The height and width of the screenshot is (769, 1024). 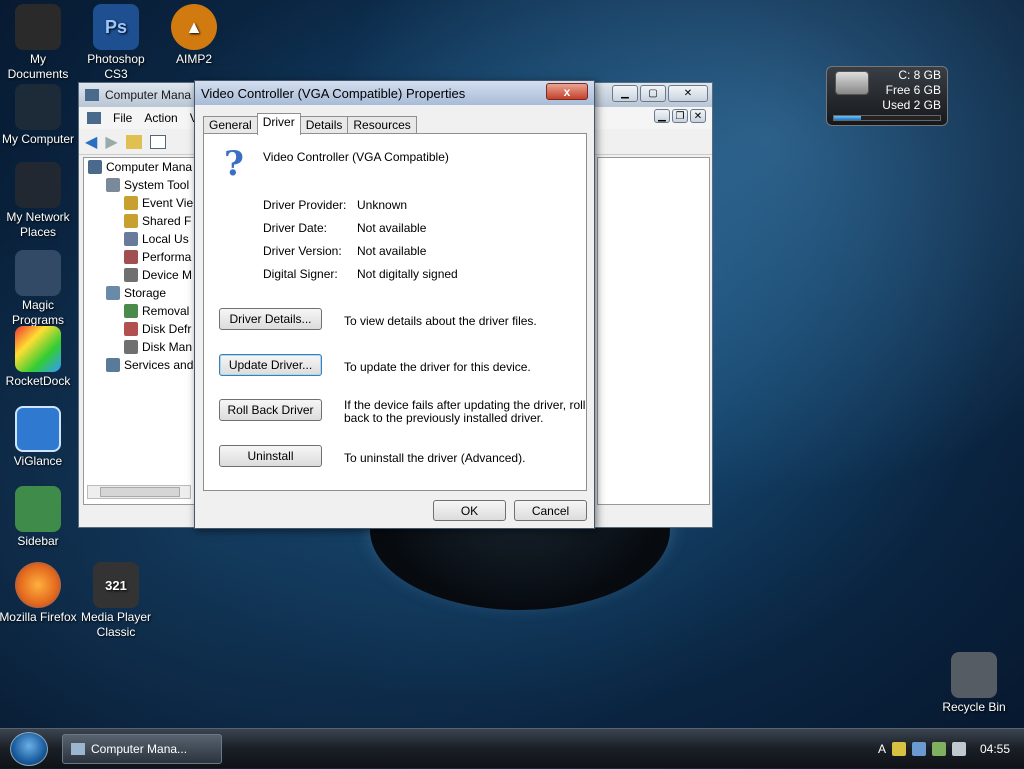 I want to click on tree-item-label: Storage, so click(x=145, y=293).